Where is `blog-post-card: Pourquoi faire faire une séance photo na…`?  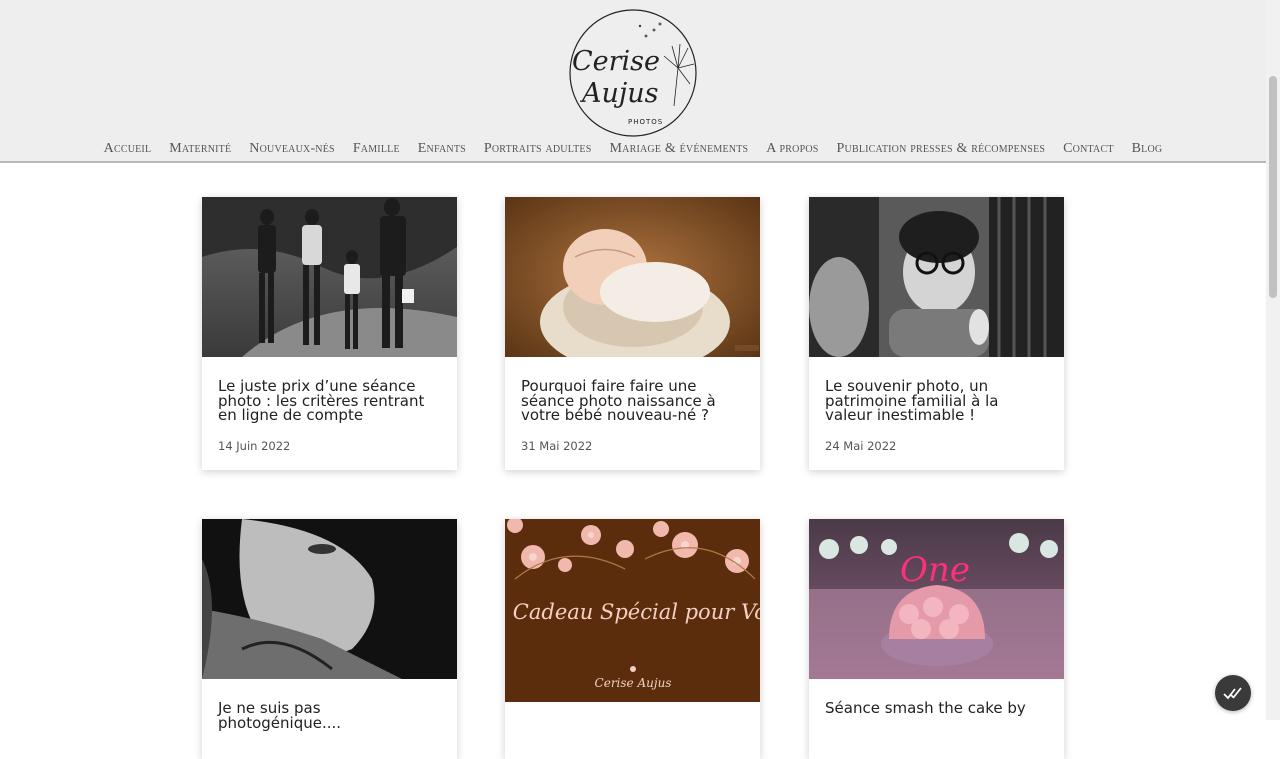
blog-post-card: Pourquoi faire faire une séance photo na… is located at coordinates (632, 333).